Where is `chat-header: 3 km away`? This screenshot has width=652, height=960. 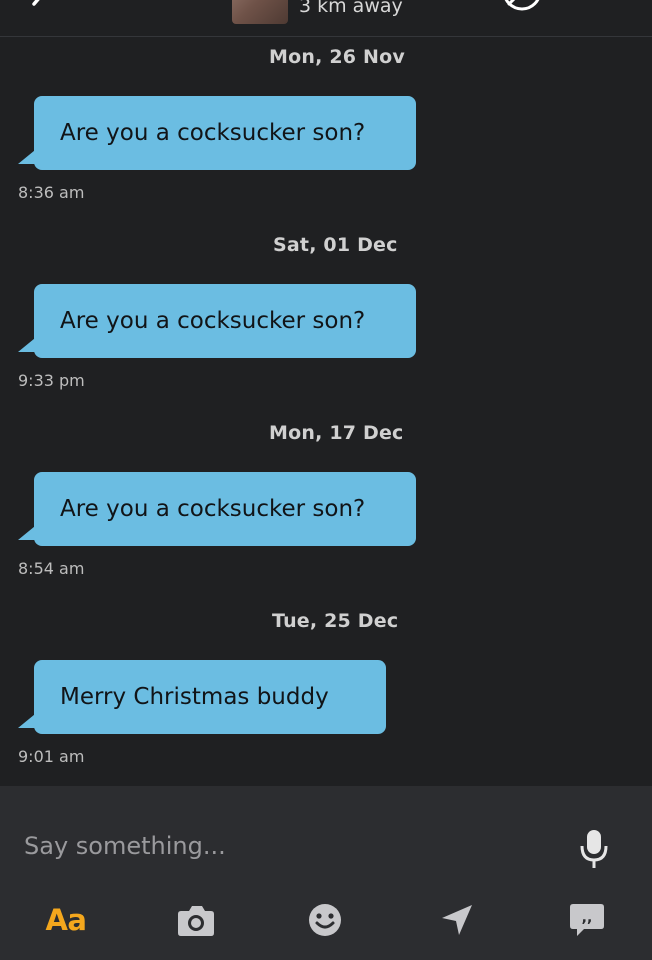
chat-header: 3 km away is located at coordinates (326, 18).